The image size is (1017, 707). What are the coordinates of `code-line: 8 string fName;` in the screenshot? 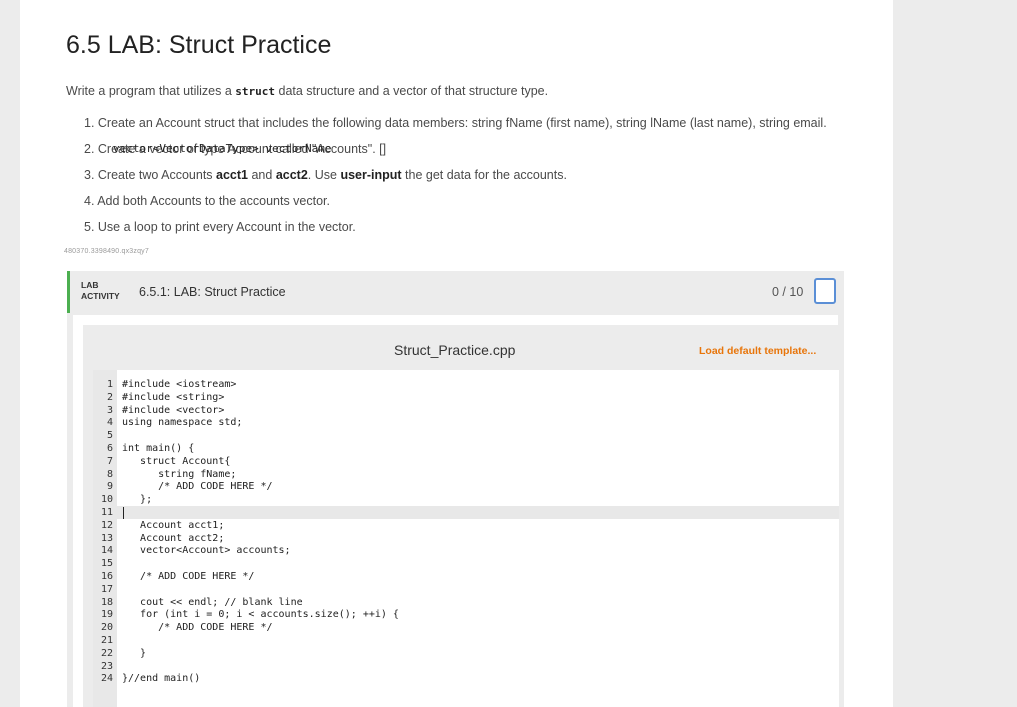 It's located at (466, 474).